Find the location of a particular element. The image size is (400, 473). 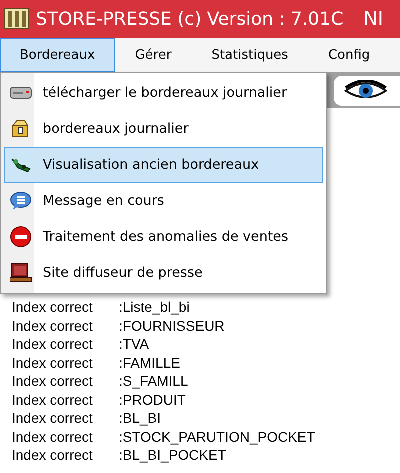

toolbar-button is located at coordinates (367, 91).